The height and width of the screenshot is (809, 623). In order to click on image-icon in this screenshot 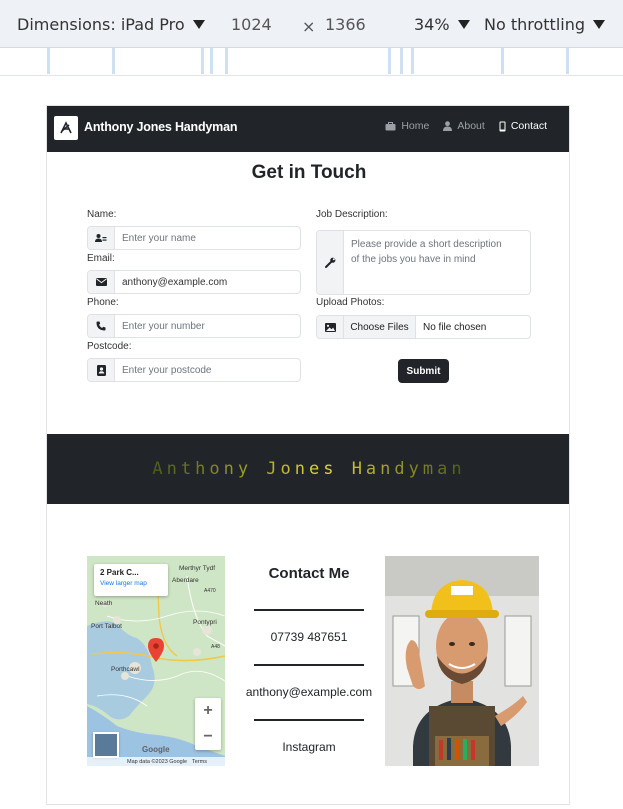, I will do `click(330, 327)`.